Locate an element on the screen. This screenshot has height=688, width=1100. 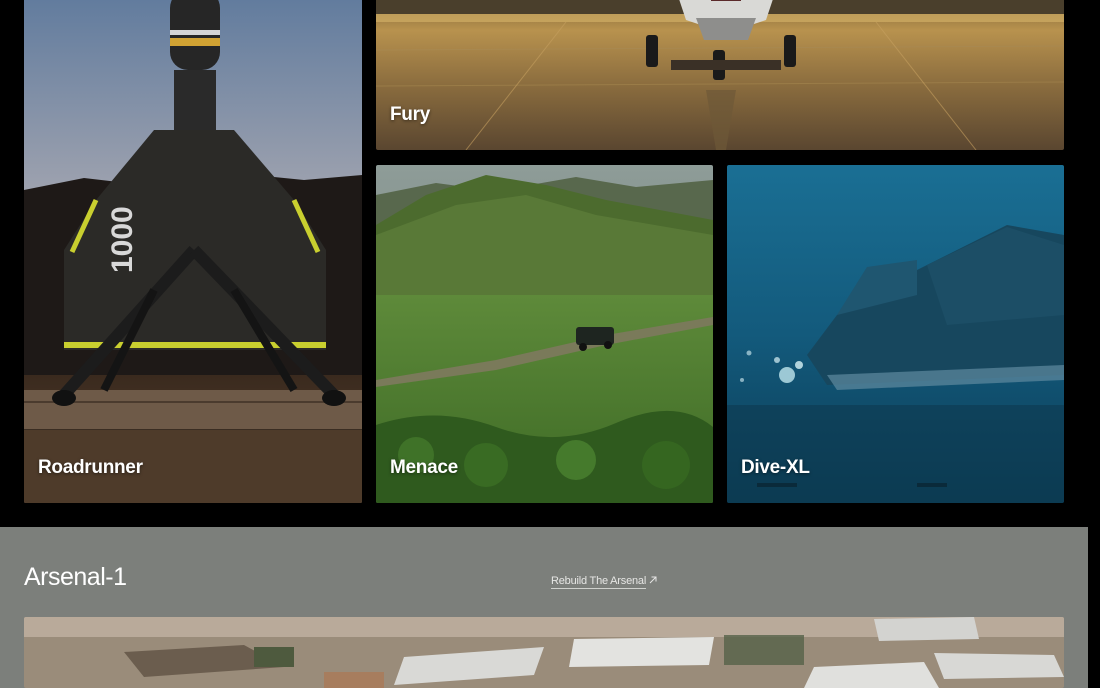
rebuild-the-arsenal-link: Rebuild The Arsenal is located at coordinates (598, 582).